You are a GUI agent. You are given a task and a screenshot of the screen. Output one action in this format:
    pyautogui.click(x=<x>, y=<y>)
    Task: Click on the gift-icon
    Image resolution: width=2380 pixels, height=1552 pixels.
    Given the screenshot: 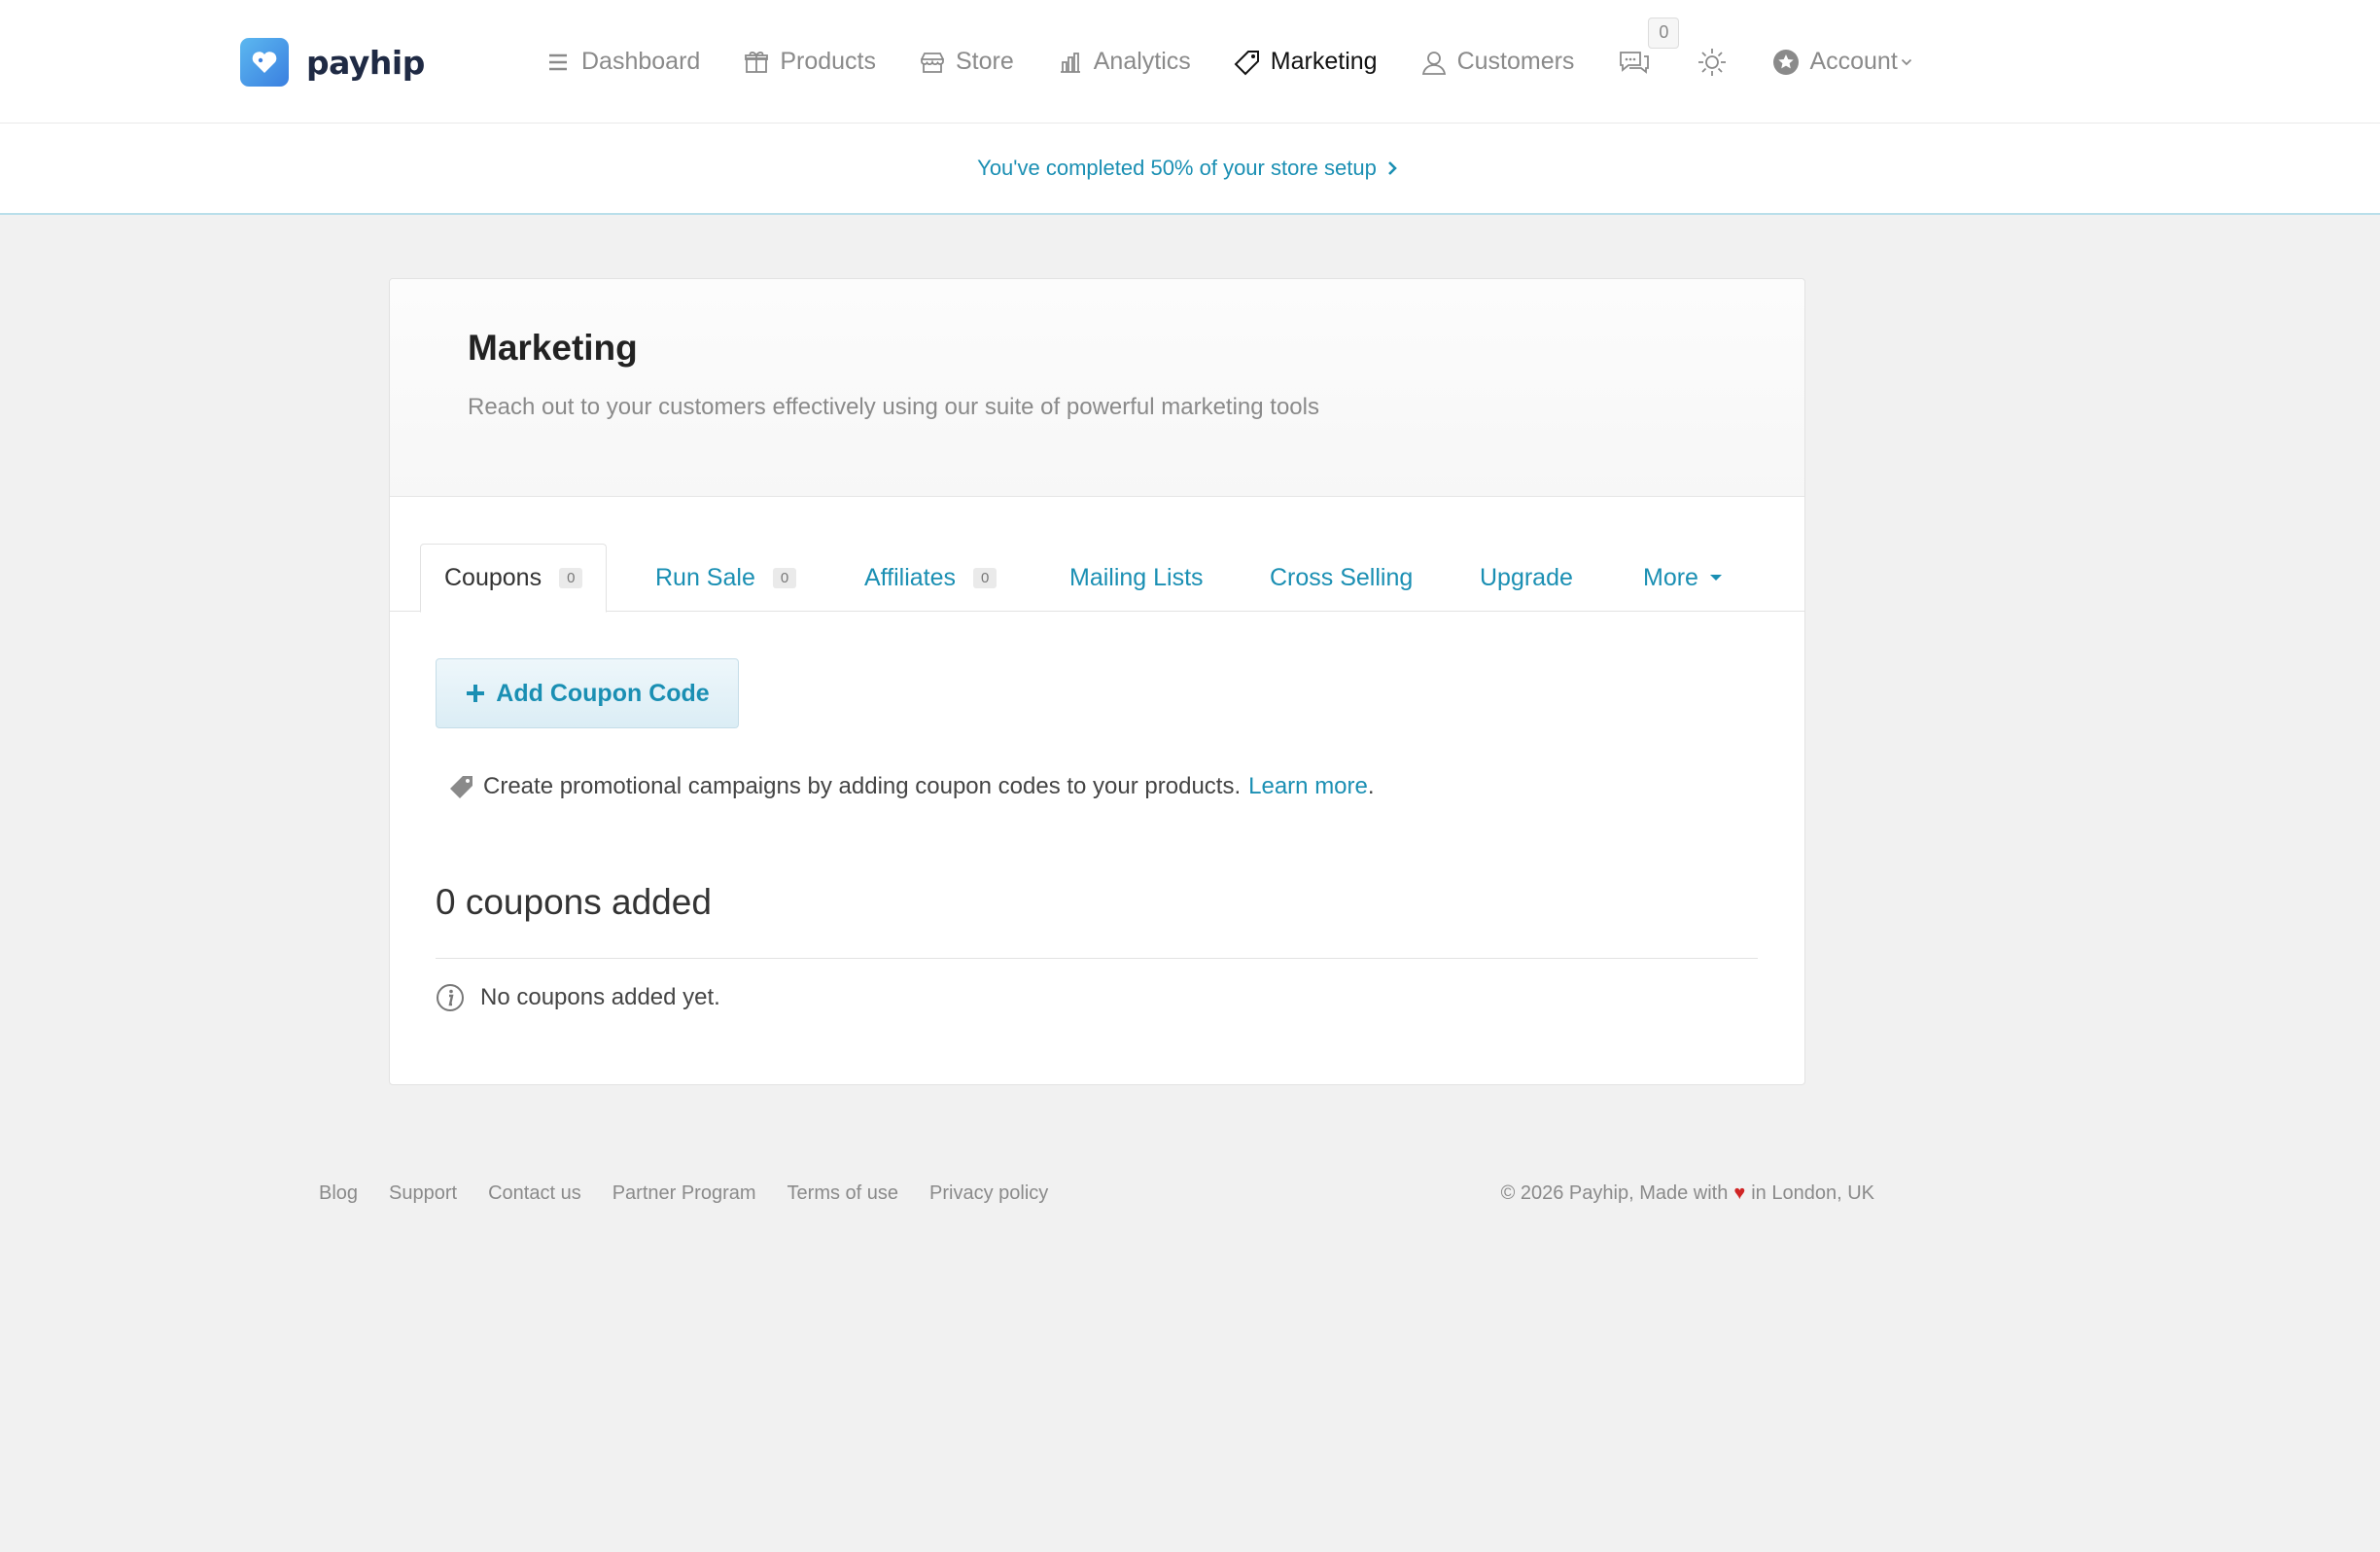 What is the action you would take?
    pyautogui.click(x=757, y=62)
    